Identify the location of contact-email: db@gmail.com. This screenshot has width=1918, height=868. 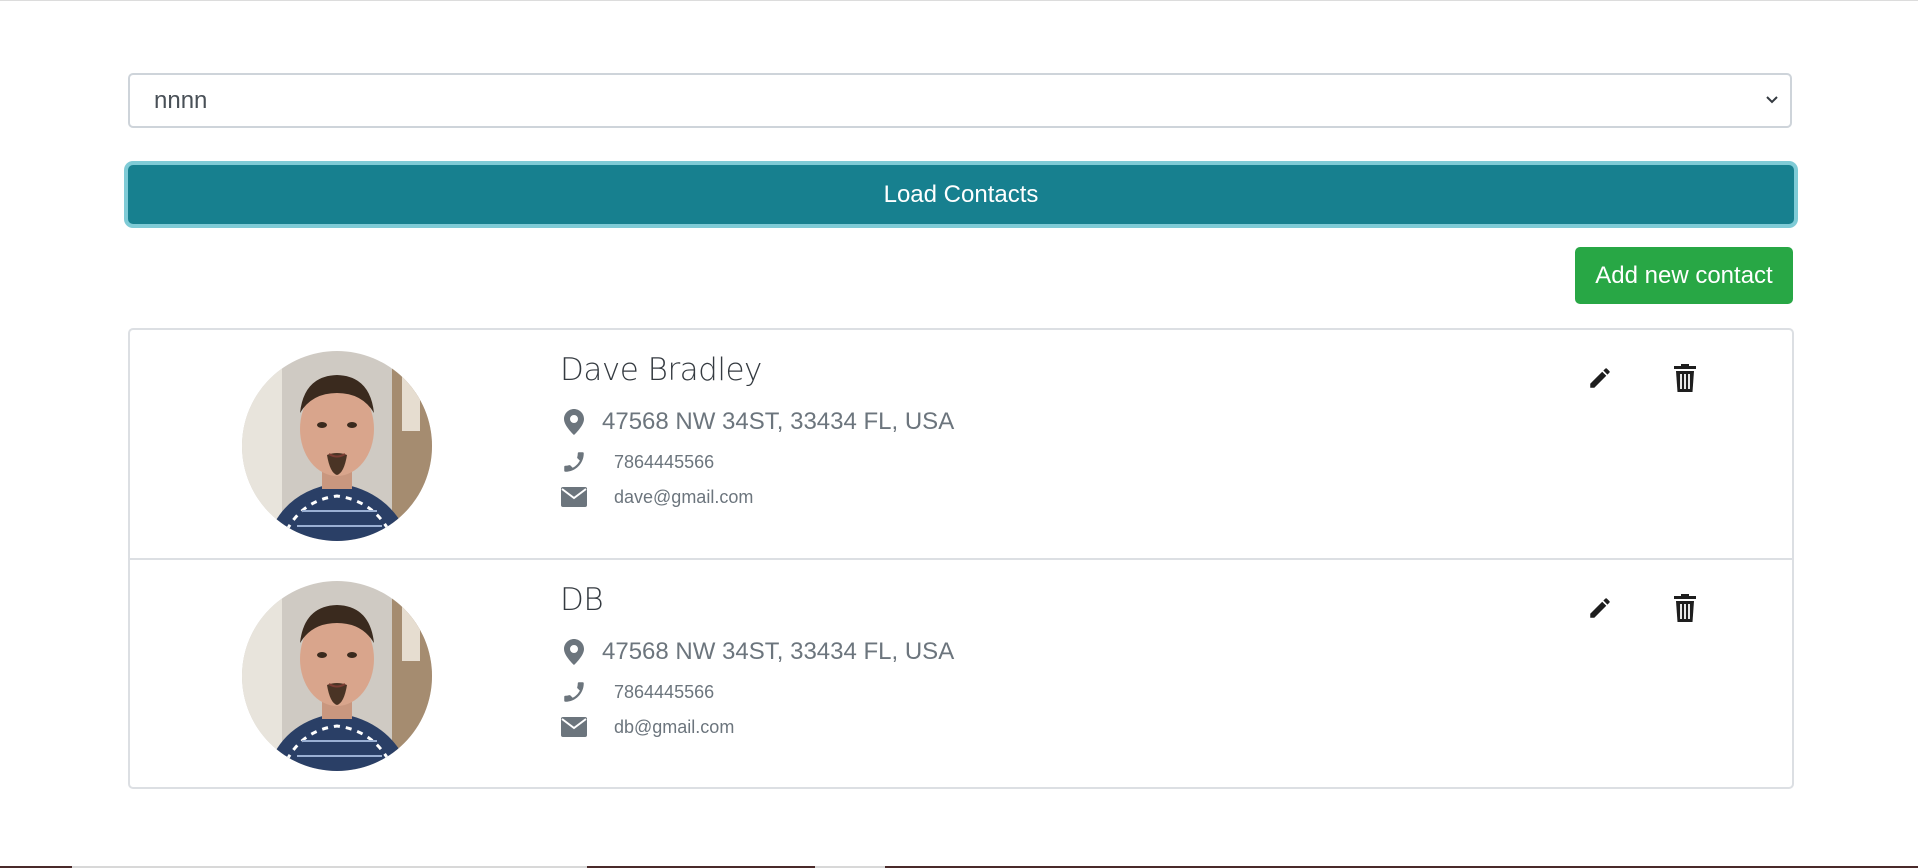
(647, 727).